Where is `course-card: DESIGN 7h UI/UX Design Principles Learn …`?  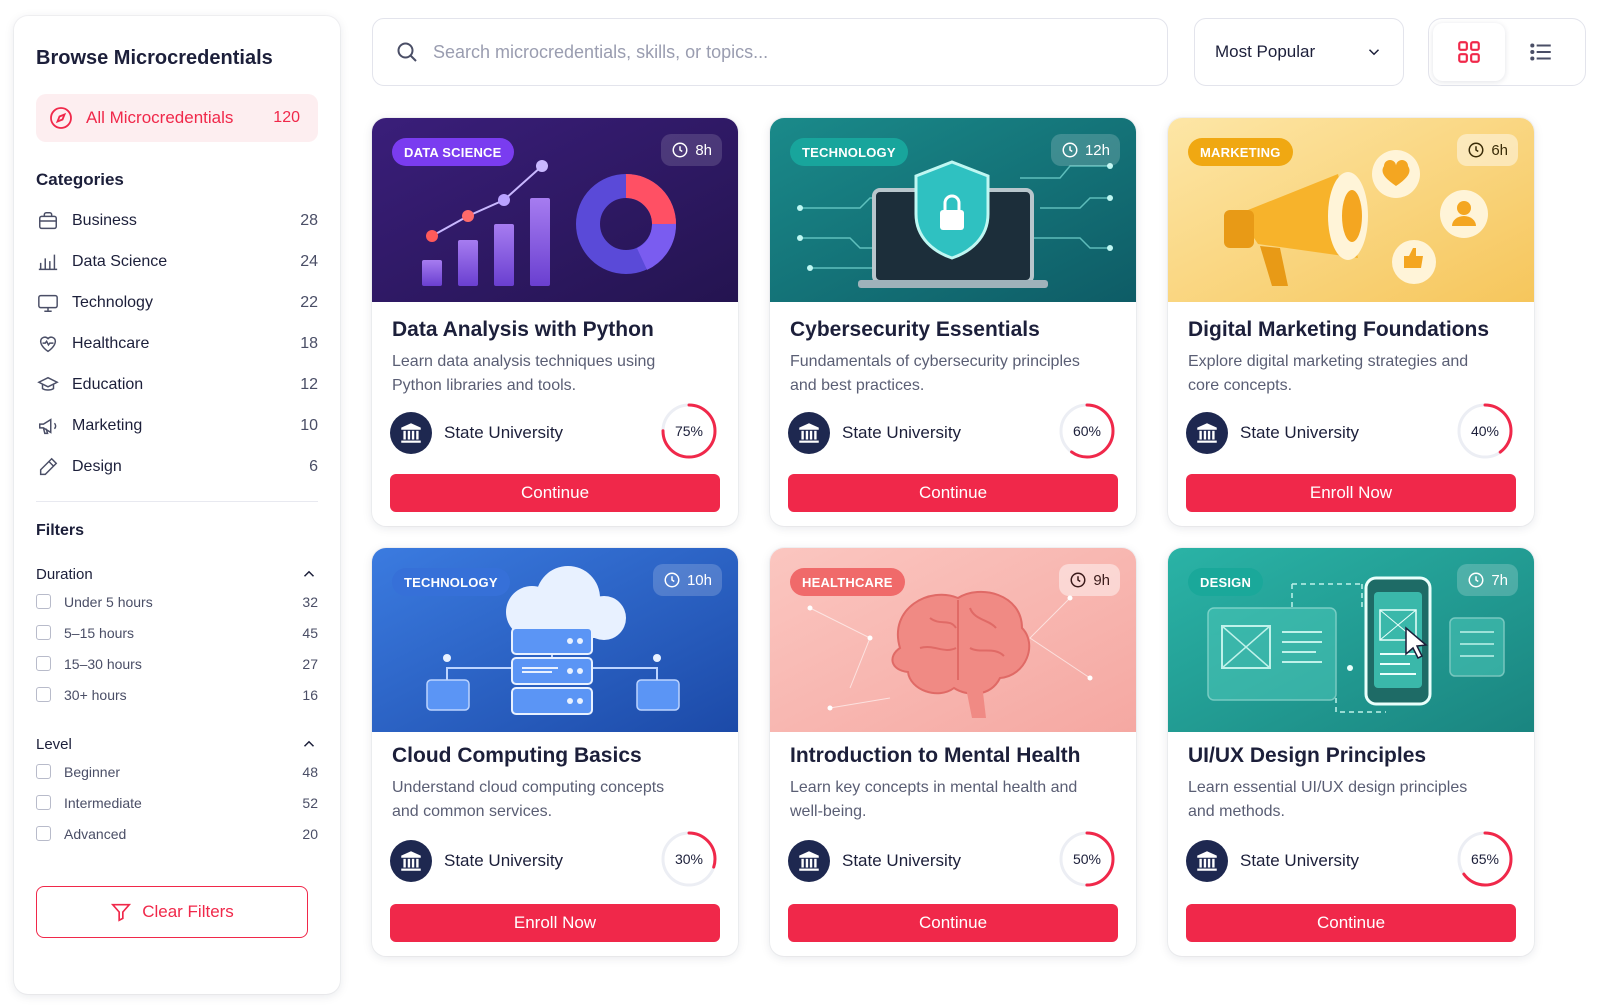
course-card: DESIGN 7h UI/UX Design Principles Learn … is located at coordinates (1351, 752).